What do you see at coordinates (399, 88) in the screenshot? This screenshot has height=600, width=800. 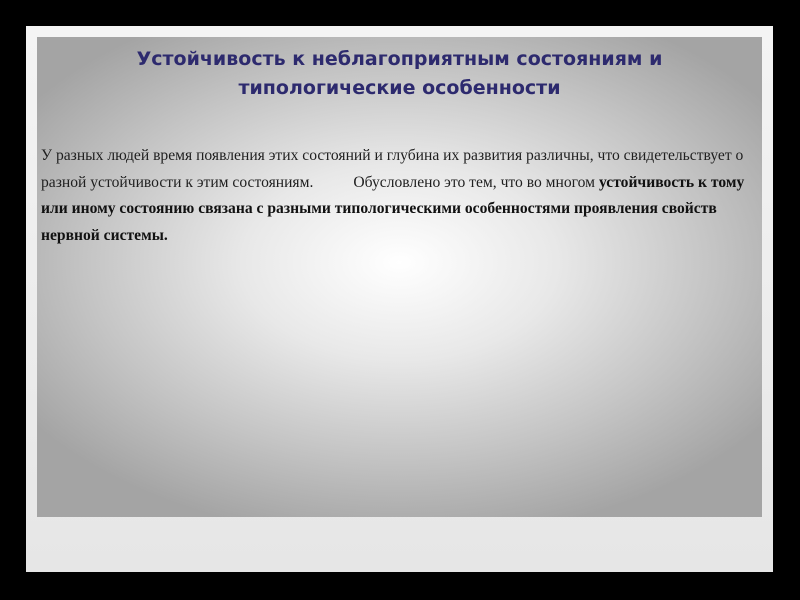 I see `slide-title-line-2: типологические особенности` at bounding box center [399, 88].